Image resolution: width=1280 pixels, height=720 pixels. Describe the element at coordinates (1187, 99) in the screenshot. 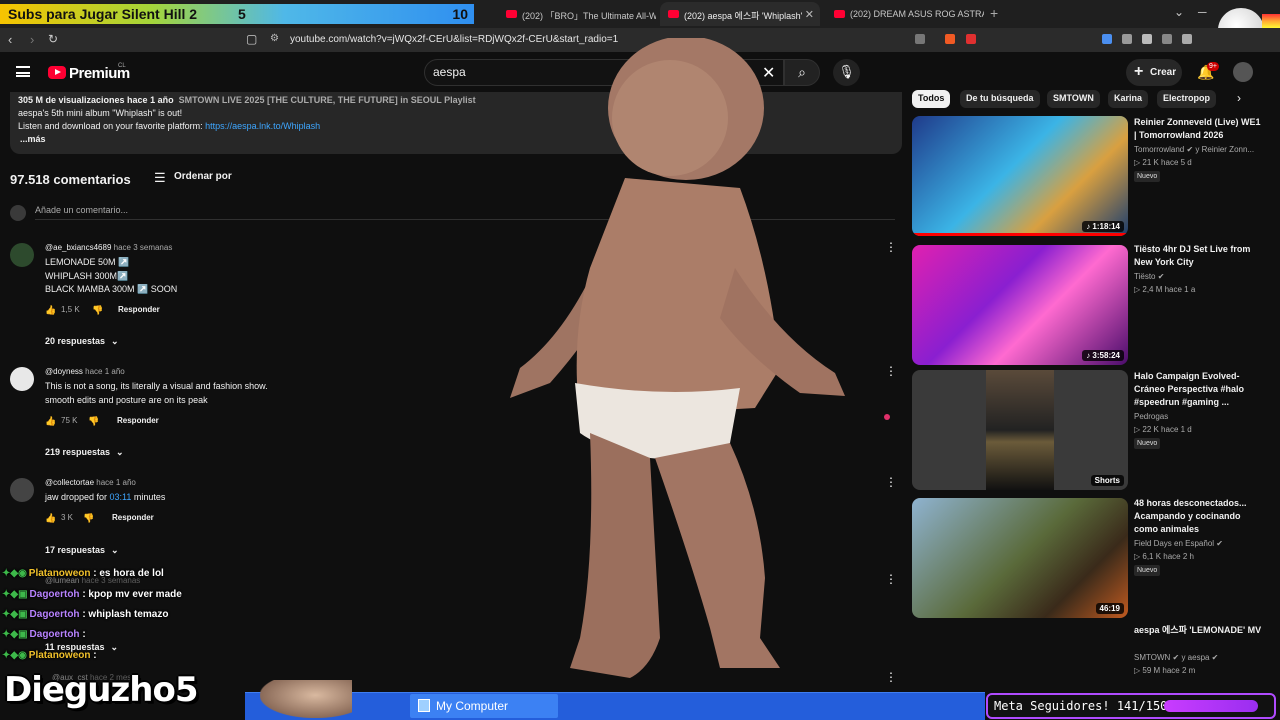

I see `chip-electropop: Electropop` at that location.